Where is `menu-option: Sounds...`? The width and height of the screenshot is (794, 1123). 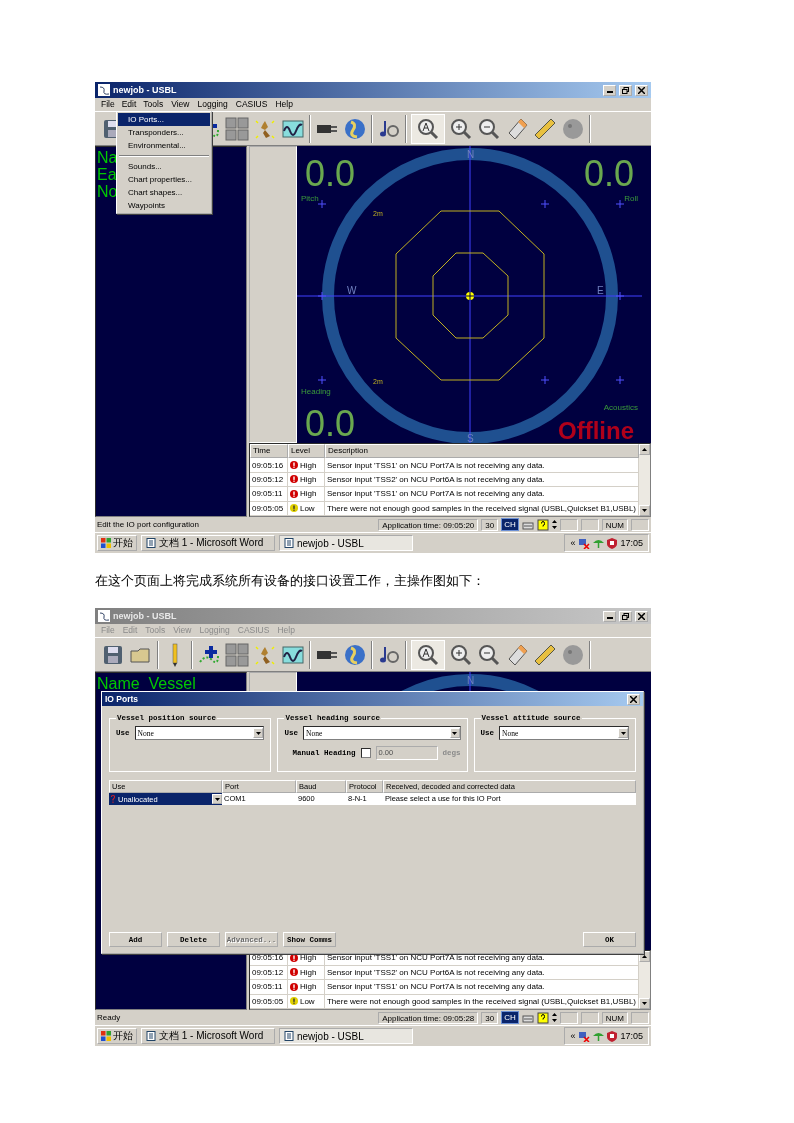
menu-option: Sounds... is located at coordinates (164, 166).